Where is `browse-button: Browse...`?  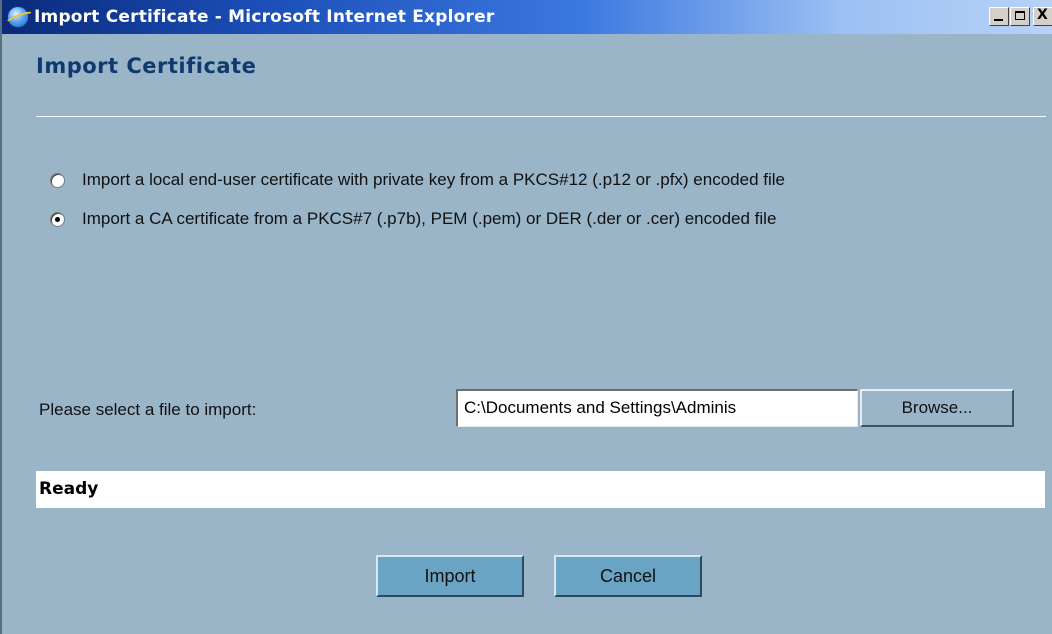
browse-button: Browse... is located at coordinates (937, 408).